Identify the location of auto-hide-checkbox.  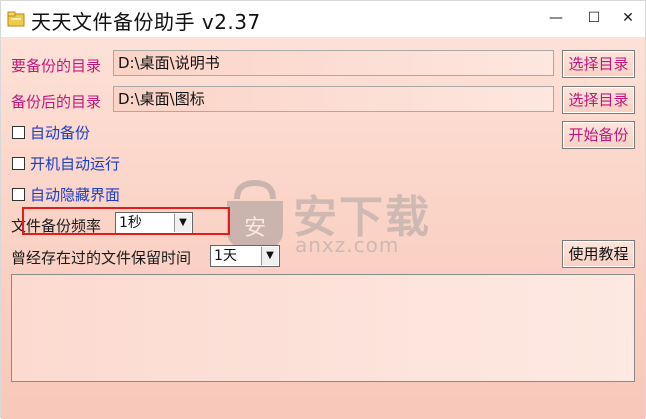
(18, 194).